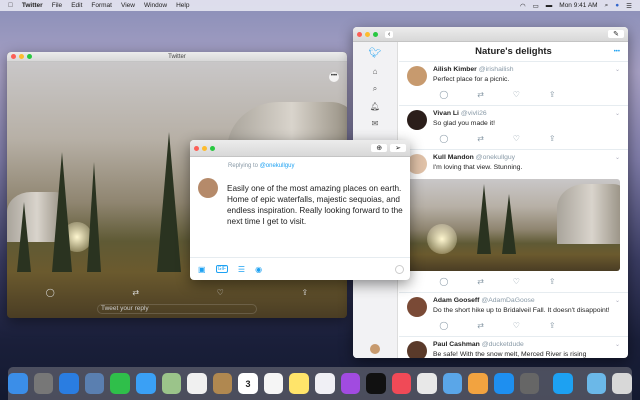  I want to click on battery-icon: ▬, so click(549, 5).